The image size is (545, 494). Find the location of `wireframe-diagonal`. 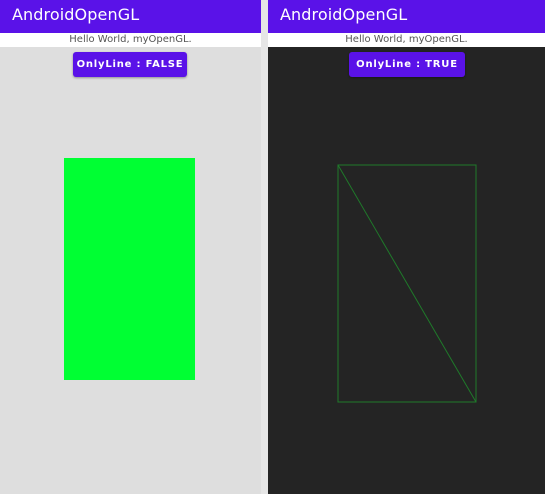

wireframe-diagonal is located at coordinates (407, 283).